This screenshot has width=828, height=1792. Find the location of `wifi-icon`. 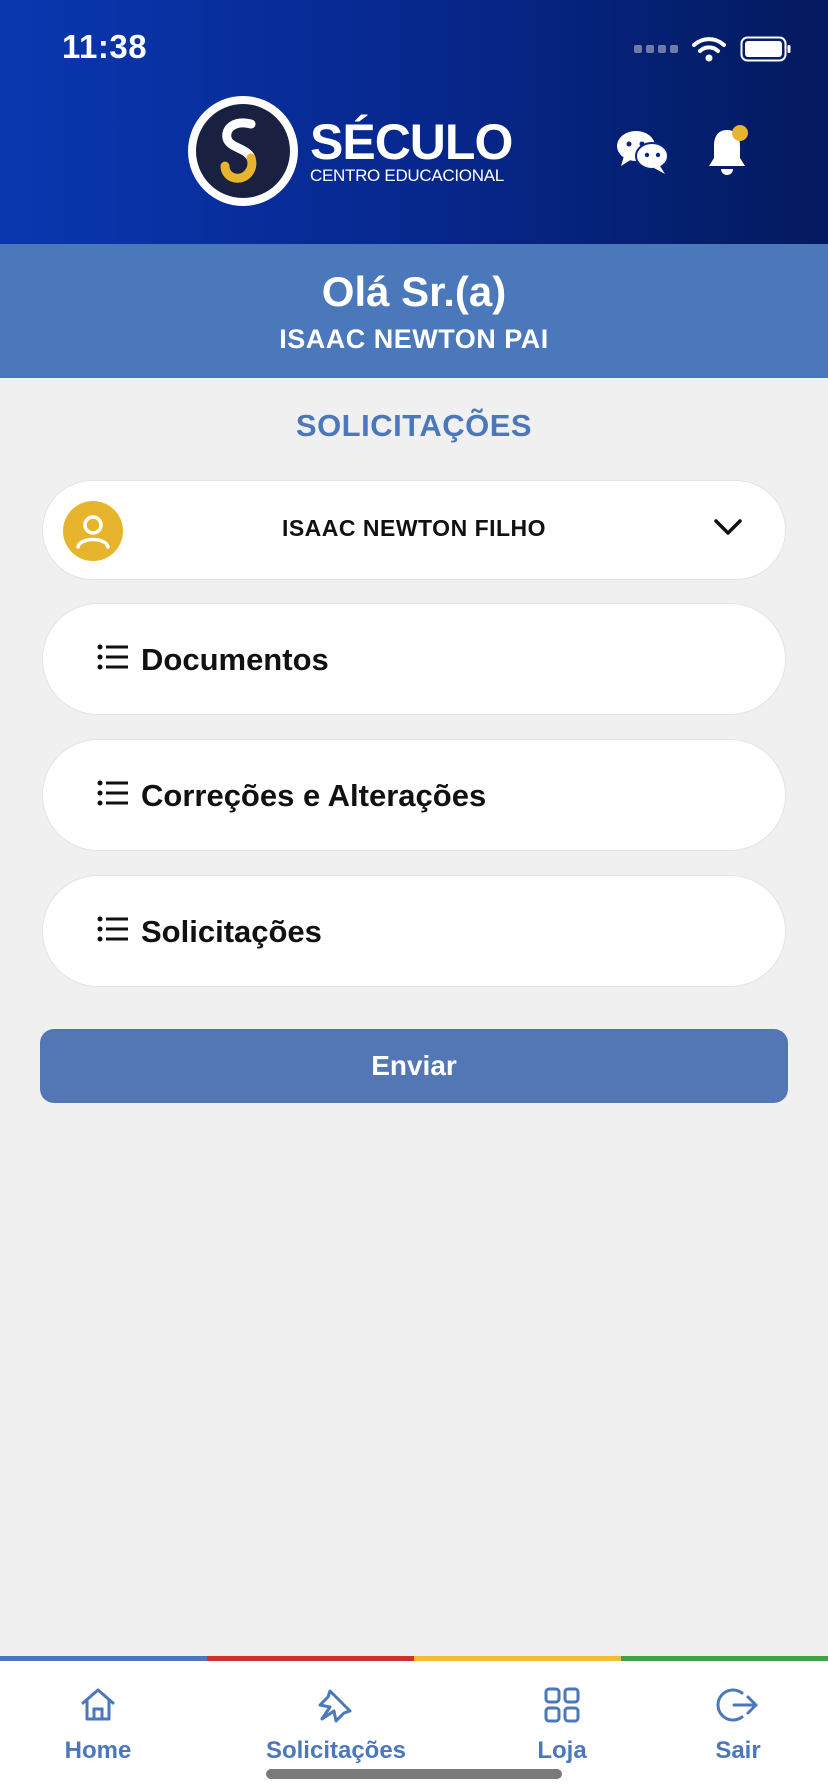

wifi-icon is located at coordinates (709, 49).